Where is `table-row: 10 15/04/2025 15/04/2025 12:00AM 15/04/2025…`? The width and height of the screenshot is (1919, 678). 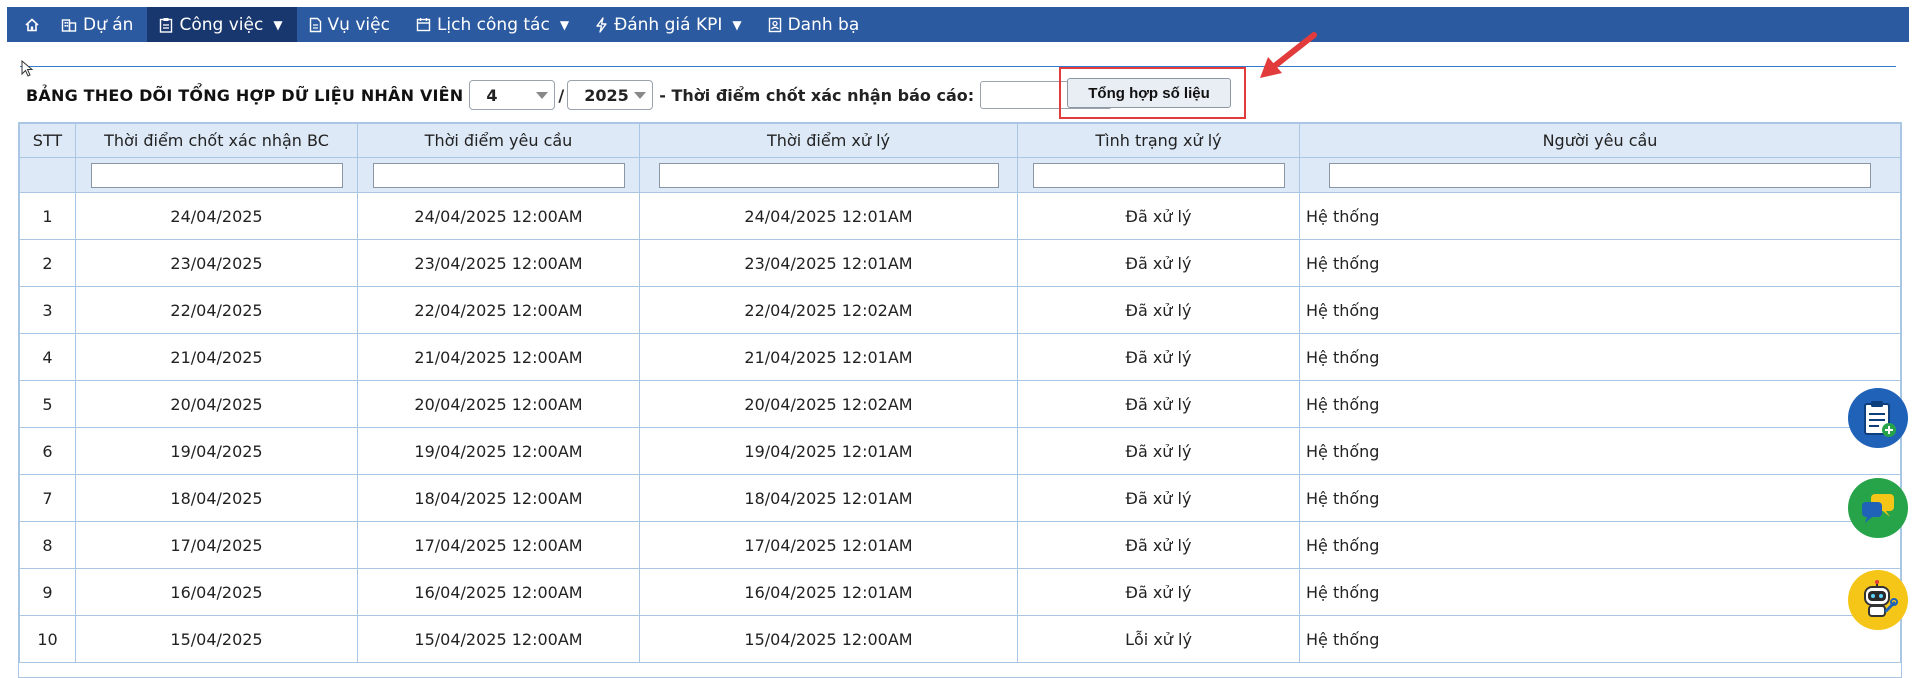
table-row: 10 15/04/2025 15/04/2025 12:00AM 15/04/2025… is located at coordinates (960, 639).